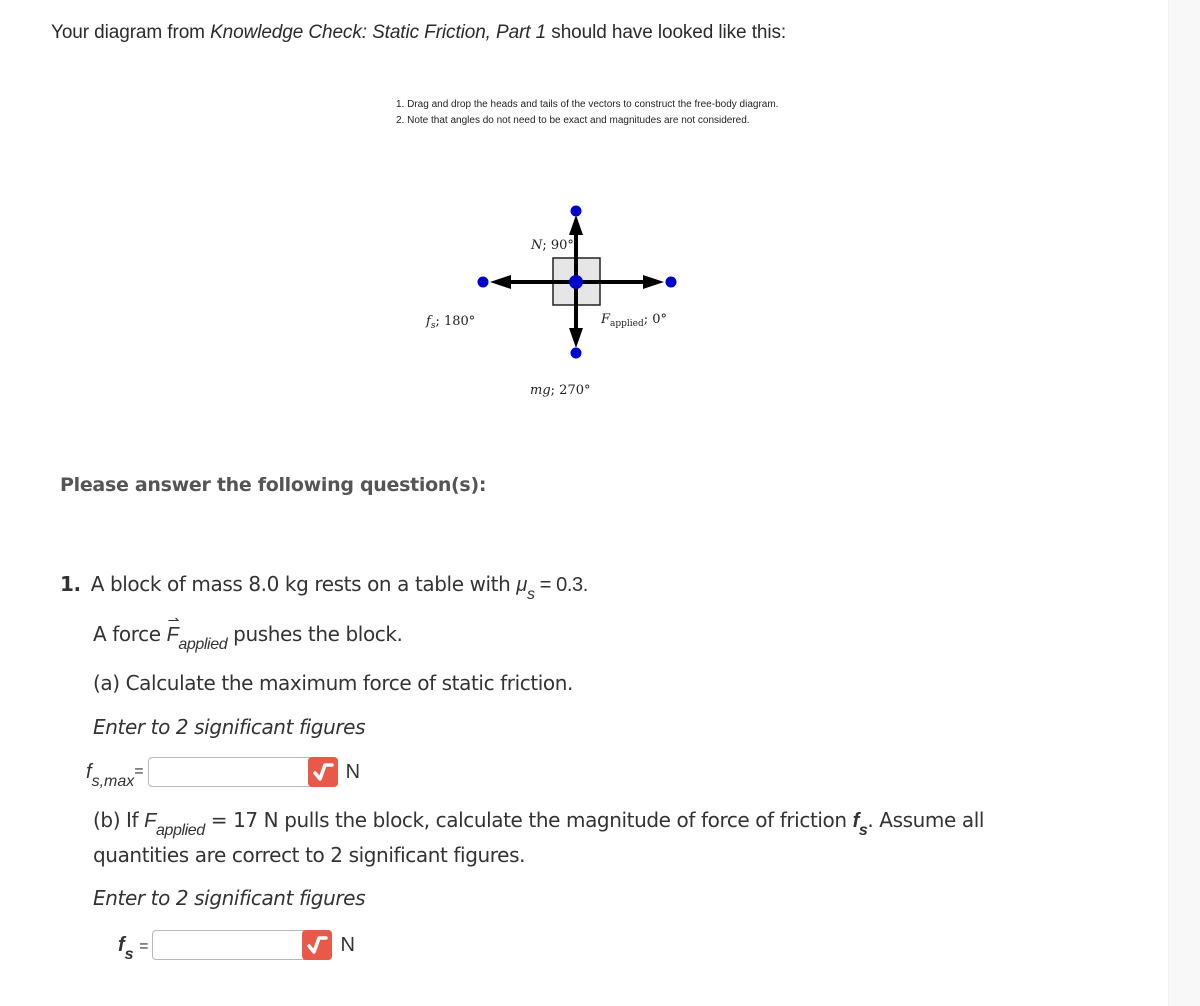  I want to click on vector-tail-handle, so click(576, 282).